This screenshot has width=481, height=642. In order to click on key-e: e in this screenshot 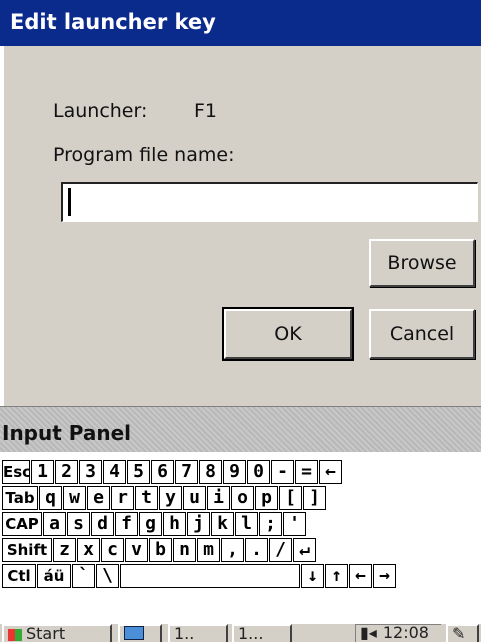, I will do `click(98, 498)`.